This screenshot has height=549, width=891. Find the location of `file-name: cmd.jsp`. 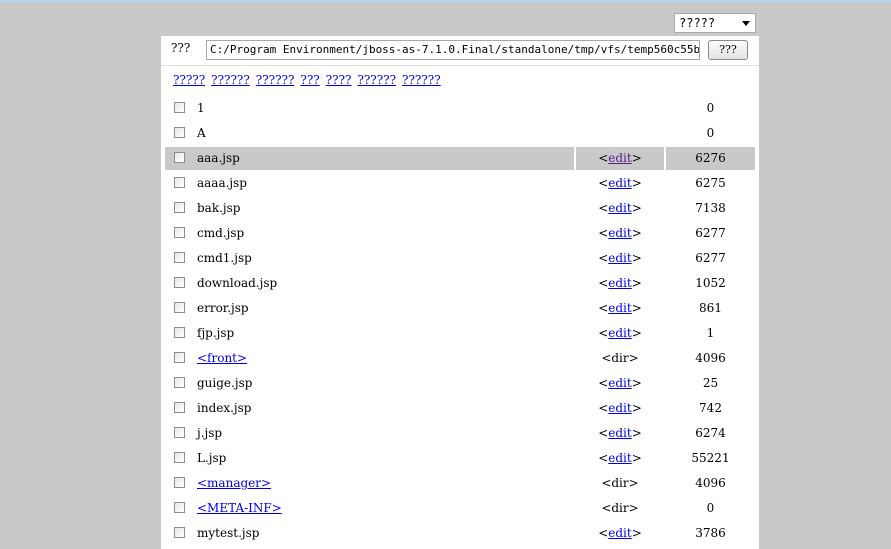

file-name: cmd.jsp is located at coordinates (221, 233).